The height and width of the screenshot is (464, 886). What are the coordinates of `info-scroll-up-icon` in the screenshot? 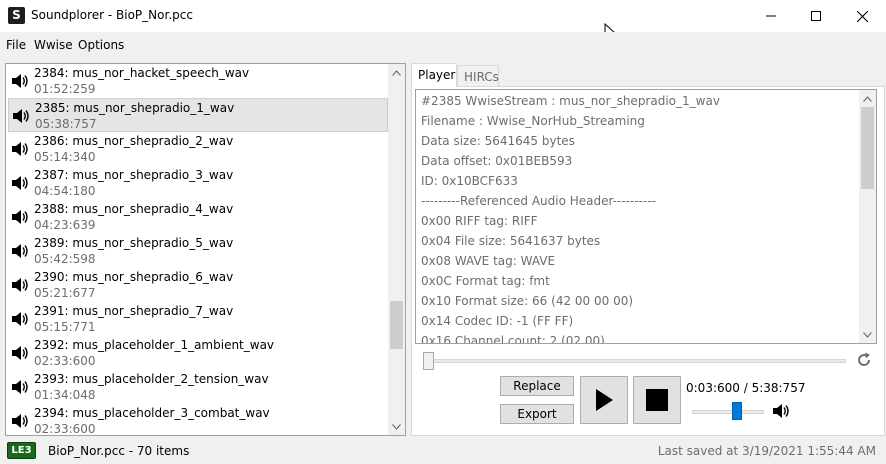 It's located at (867, 98).